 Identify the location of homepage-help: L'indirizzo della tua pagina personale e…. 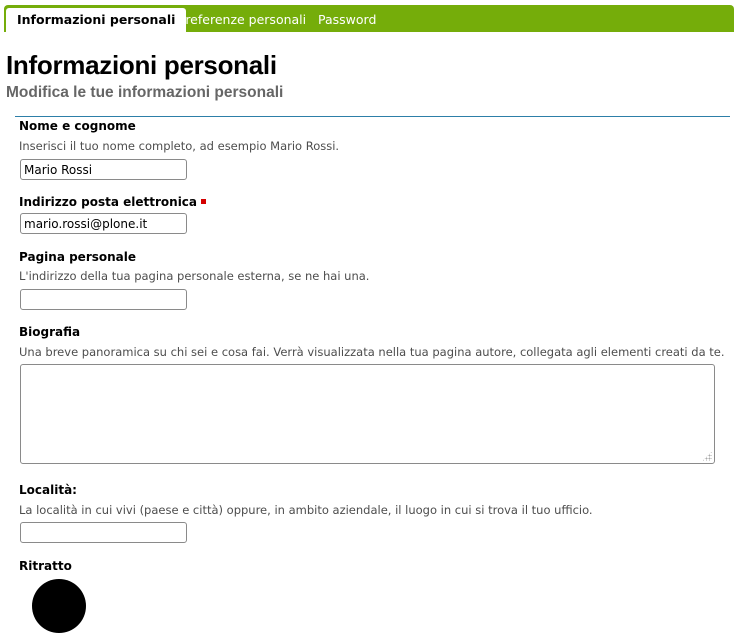
(194, 276).